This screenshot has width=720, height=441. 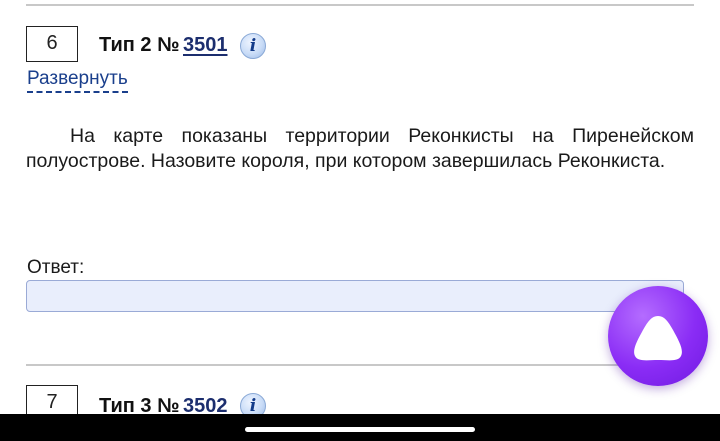 What do you see at coordinates (139, 45) in the screenshot?
I see `task-type-label: Тип 2 №` at bounding box center [139, 45].